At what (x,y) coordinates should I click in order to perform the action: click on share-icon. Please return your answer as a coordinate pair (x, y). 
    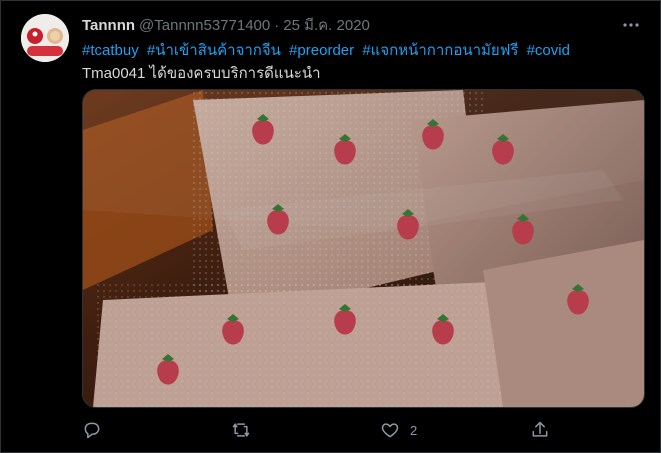
    Looking at the image, I should click on (540, 429).